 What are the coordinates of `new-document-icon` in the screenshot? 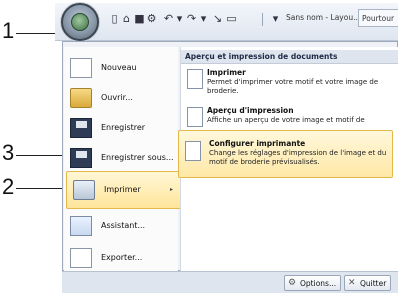 It's located at (81, 68).